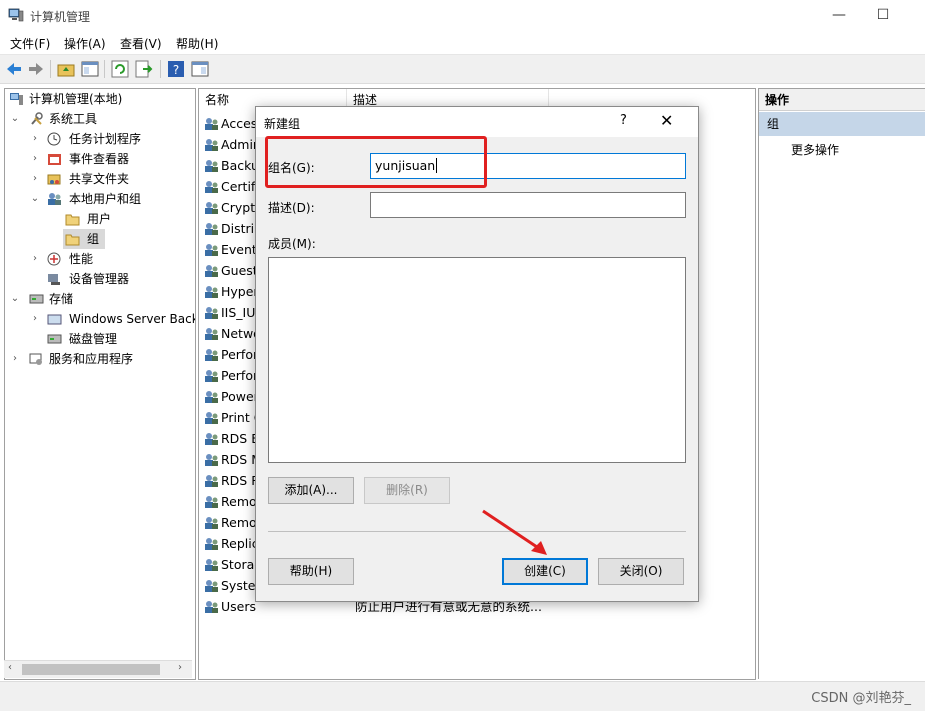 This screenshot has height=711, width=925. I want to click on scrollbar-thumb, so click(91, 669).